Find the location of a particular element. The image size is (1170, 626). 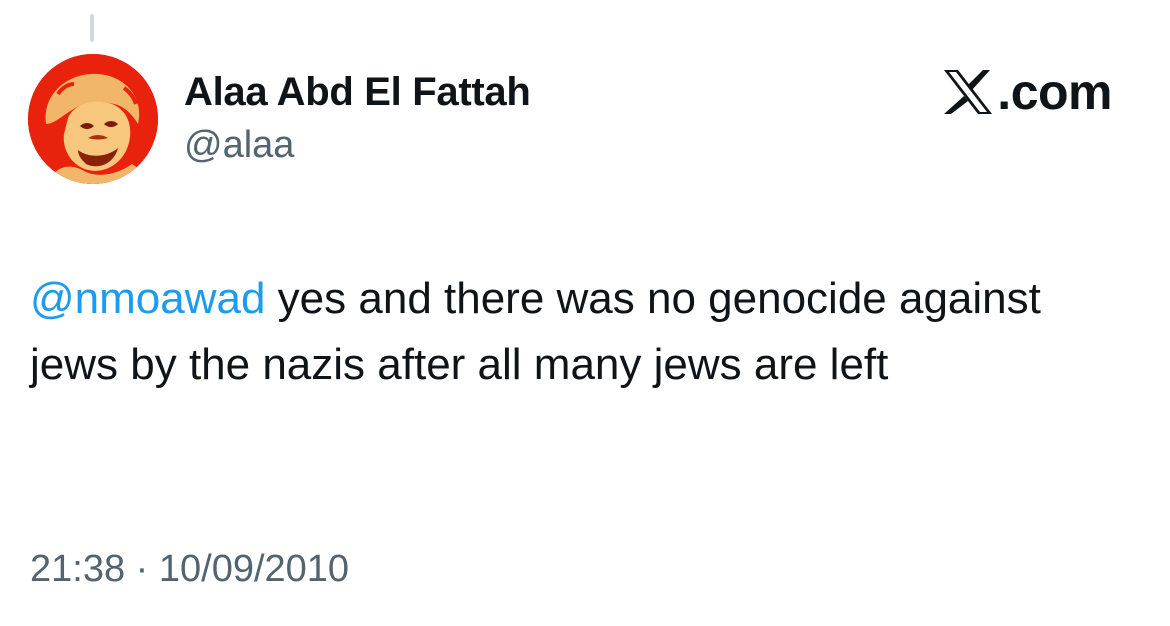

avatar is located at coordinates (93, 119).